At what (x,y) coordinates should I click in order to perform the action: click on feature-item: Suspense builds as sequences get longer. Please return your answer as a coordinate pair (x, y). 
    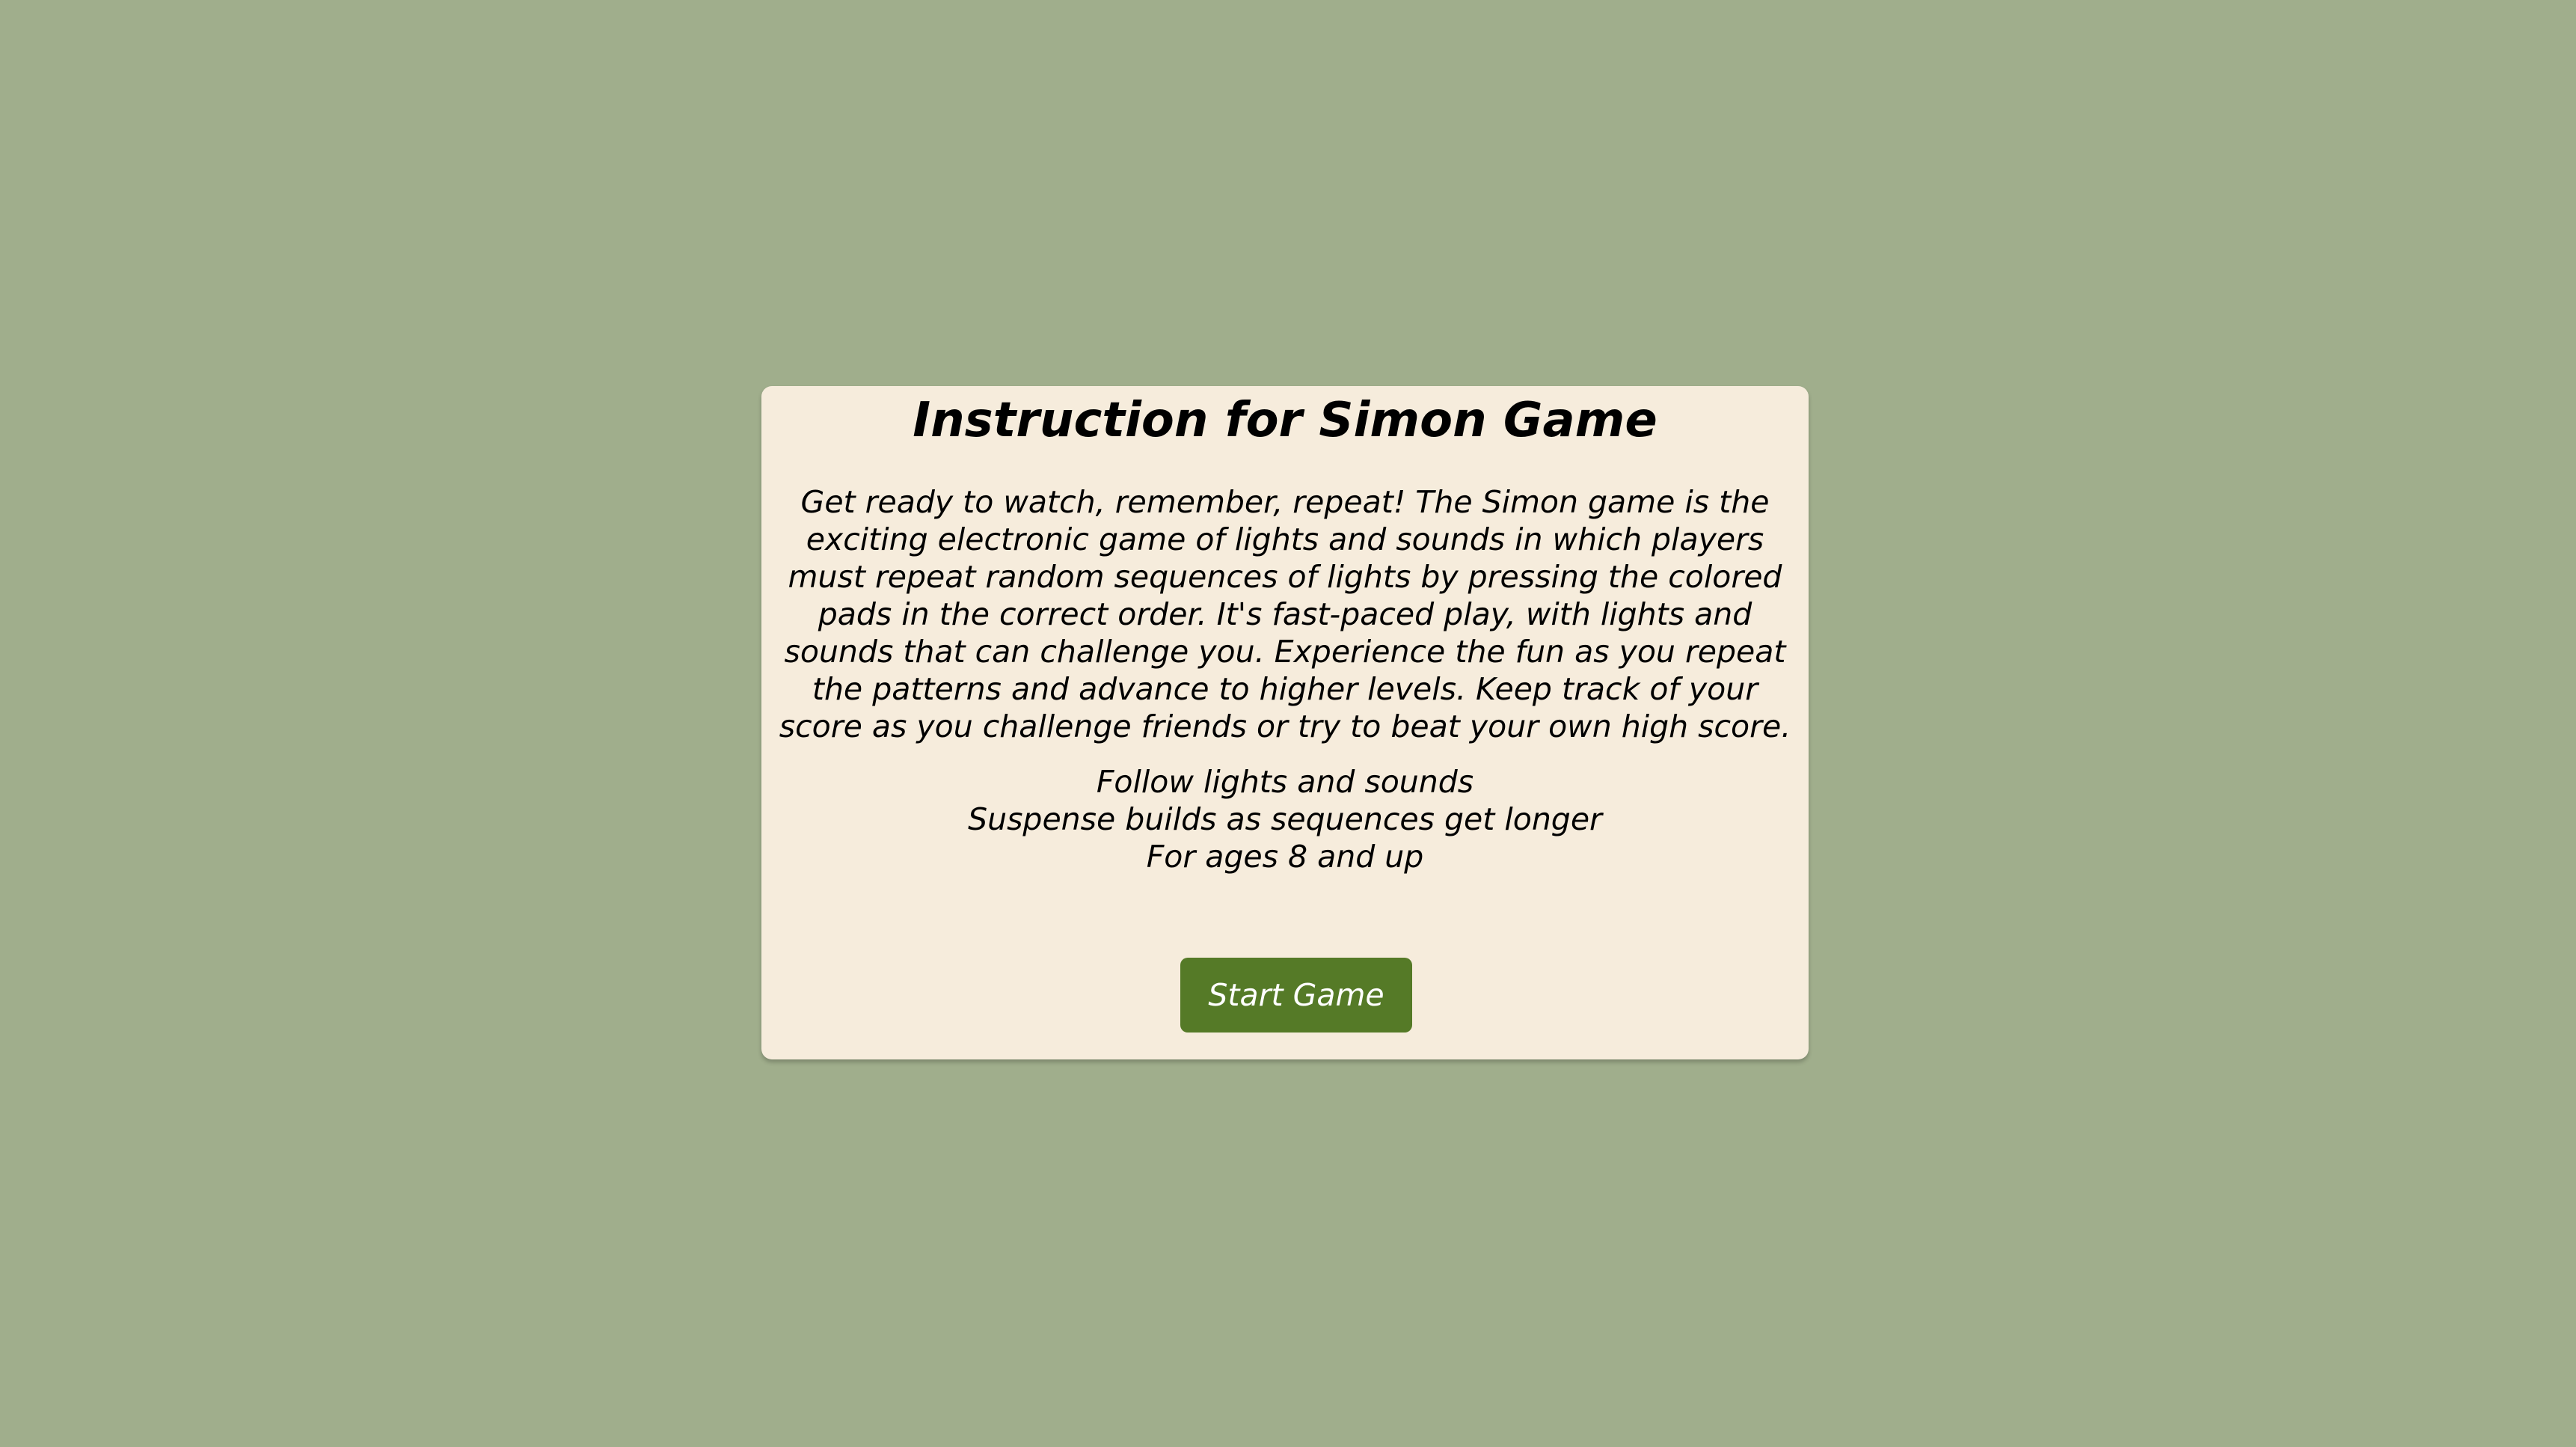
    Looking at the image, I should click on (1285, 819).